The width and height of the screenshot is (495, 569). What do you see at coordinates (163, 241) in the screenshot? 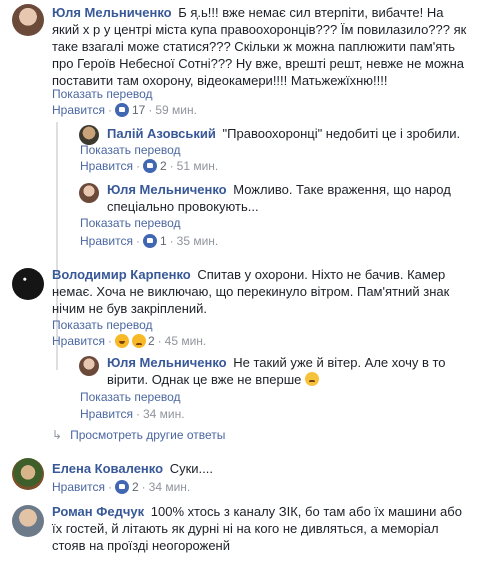
I see `reaction-count: 1` at bounding box center [163, 241].